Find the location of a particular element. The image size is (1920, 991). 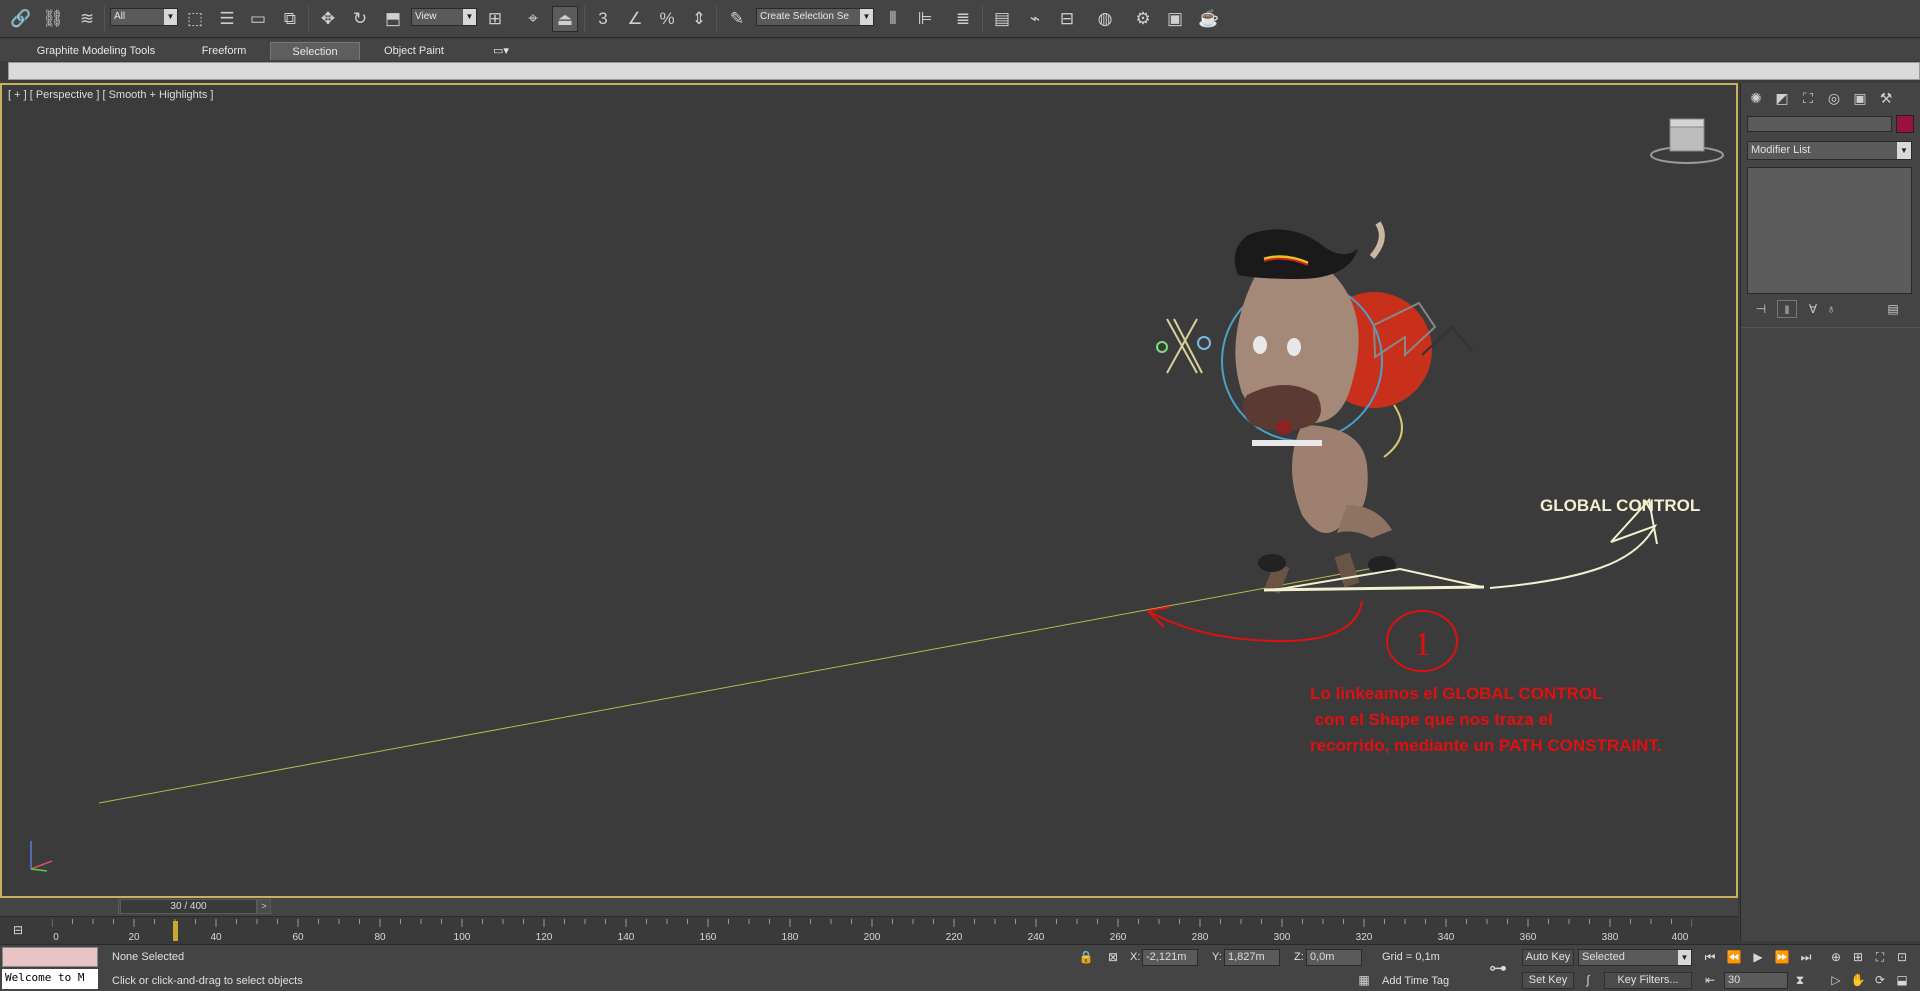

go-to-end-icon: ⏭ is located at coordinates (1806, 957).